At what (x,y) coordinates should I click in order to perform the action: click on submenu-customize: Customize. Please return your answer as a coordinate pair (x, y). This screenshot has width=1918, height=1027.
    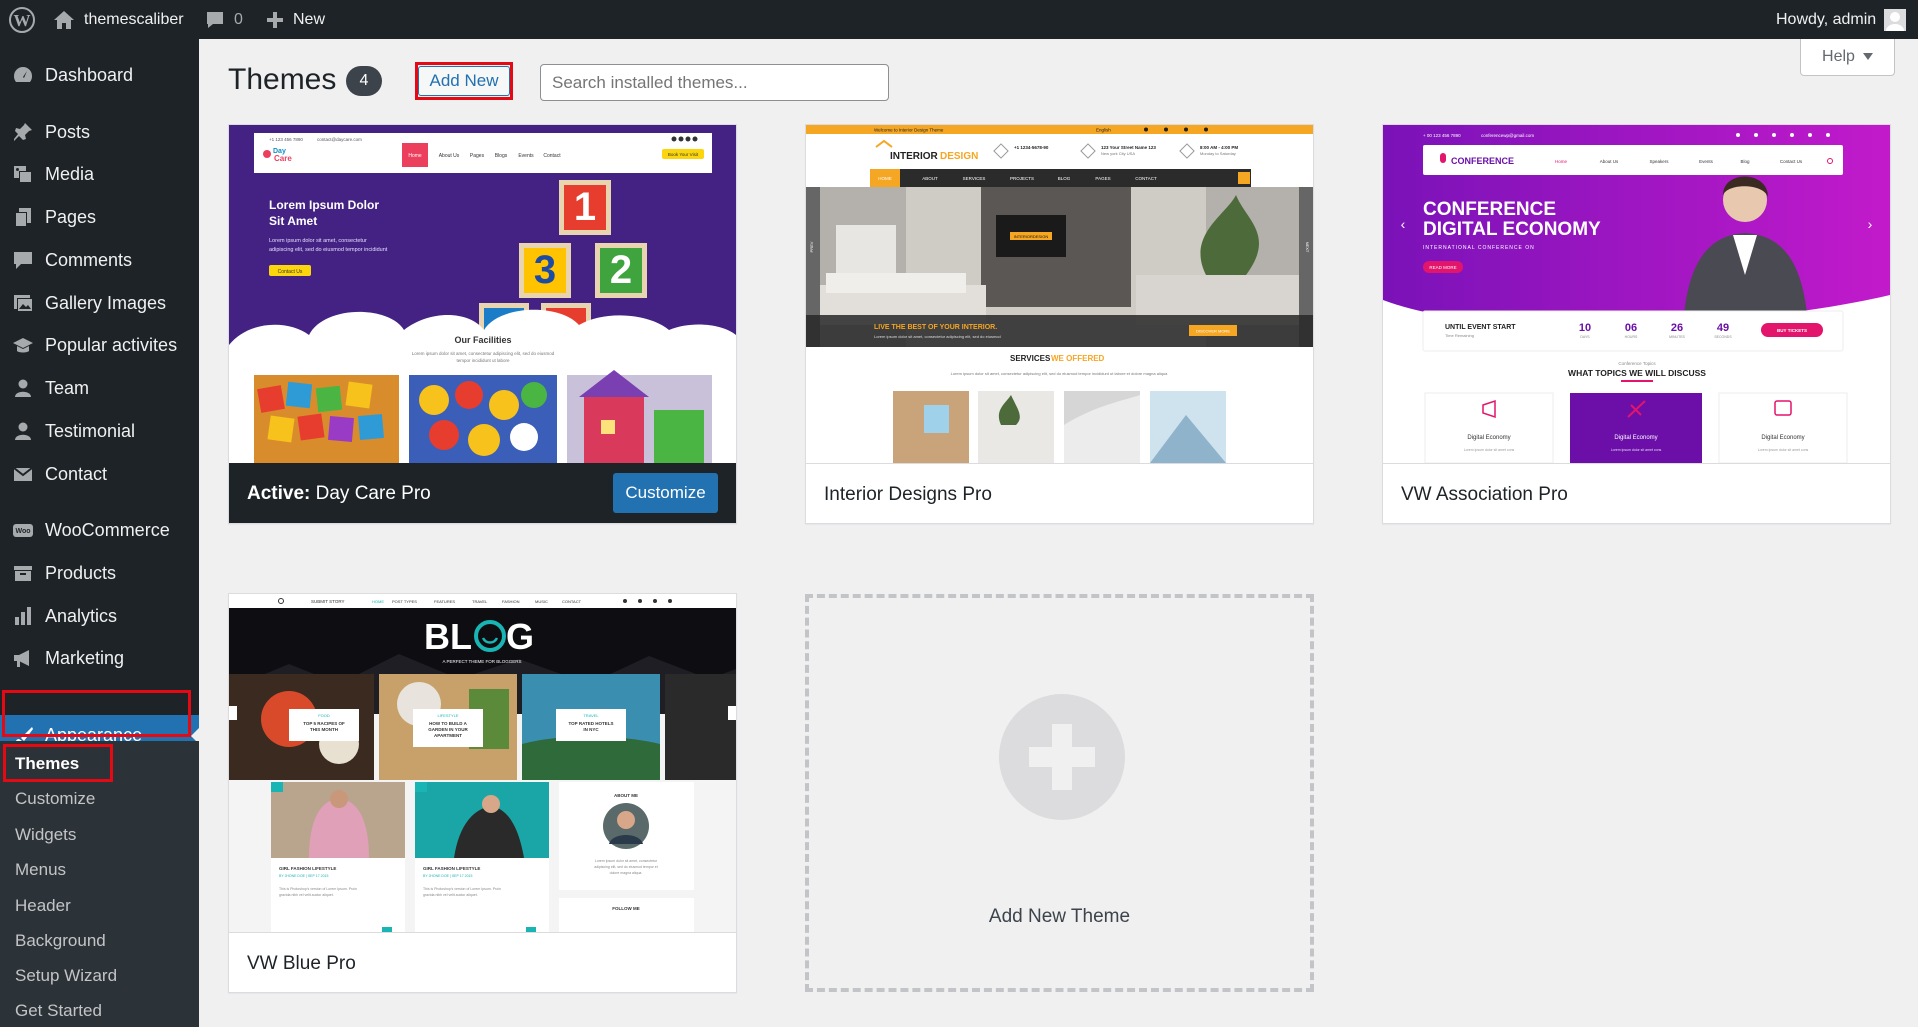
    Looking at the image, I should click on (55, 799).